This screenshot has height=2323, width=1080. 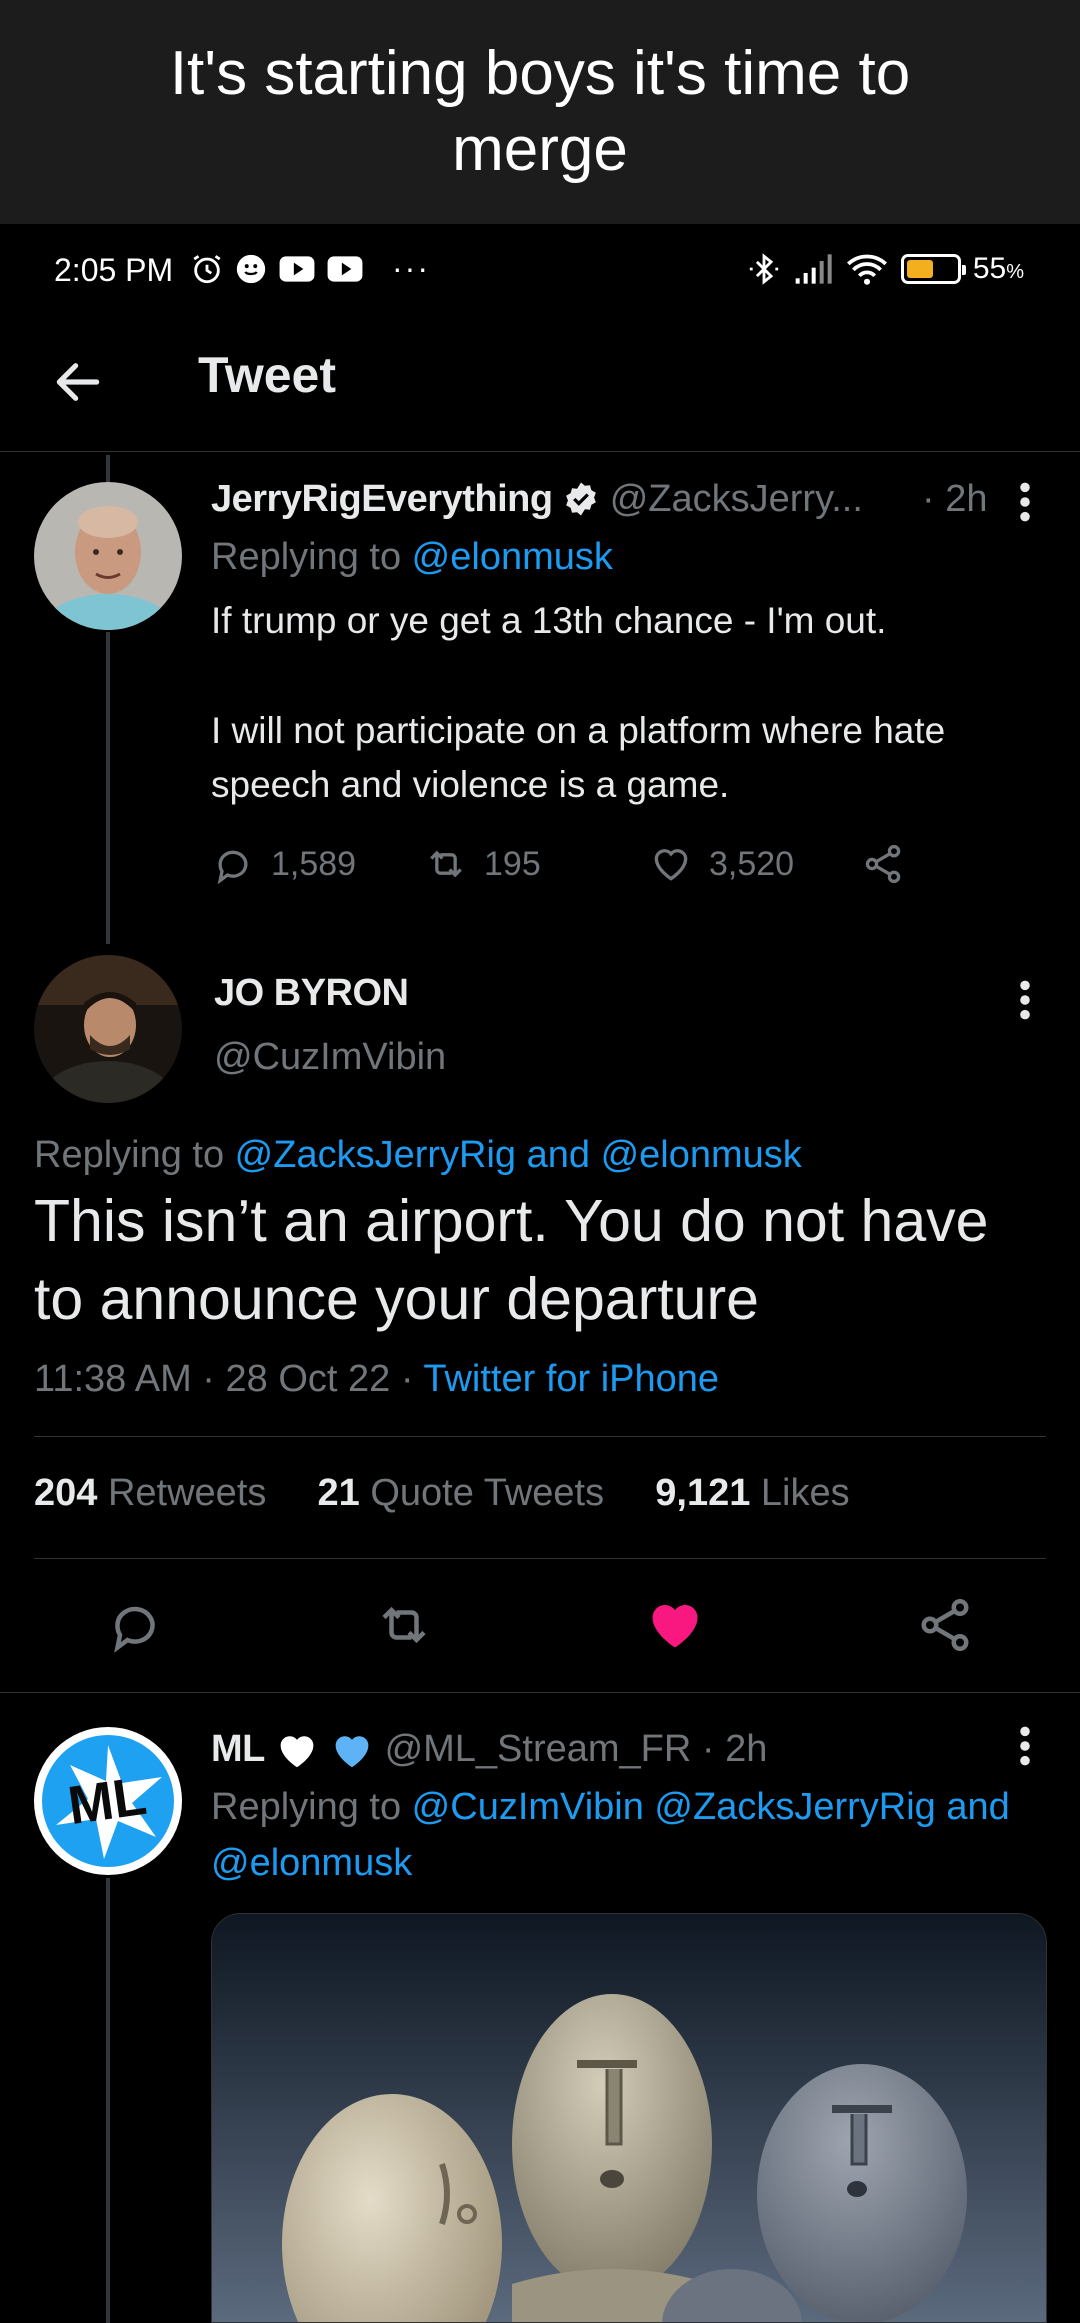 What do you see at coordinates (813, 269) in the screenshot?
I see `signal-icon` at bounding box center [813, 269].